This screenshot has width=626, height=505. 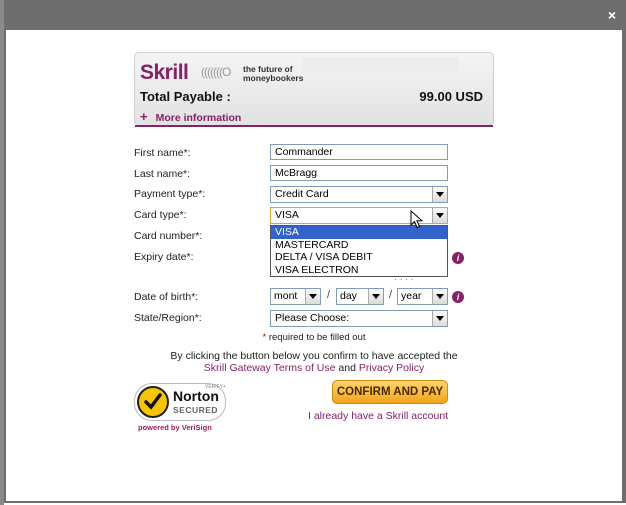 What do you see at coordinates (359, 245) in the screenshot?
I see `dropdown-option-mastercard: MASTERCARD` at bounding box center [359, 245].